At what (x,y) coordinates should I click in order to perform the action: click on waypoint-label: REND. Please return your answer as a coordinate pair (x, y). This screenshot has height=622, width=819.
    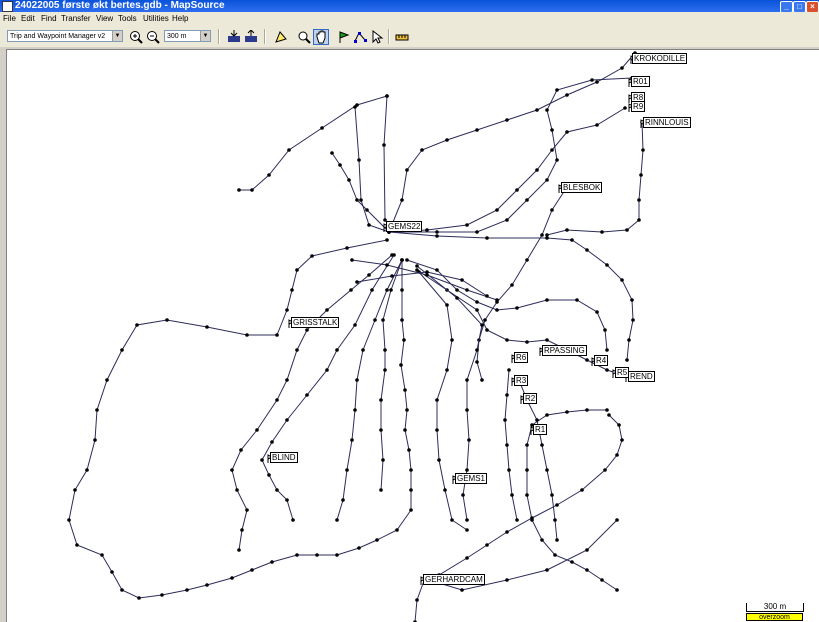
    Looking at the image, I should click on (641, 376).